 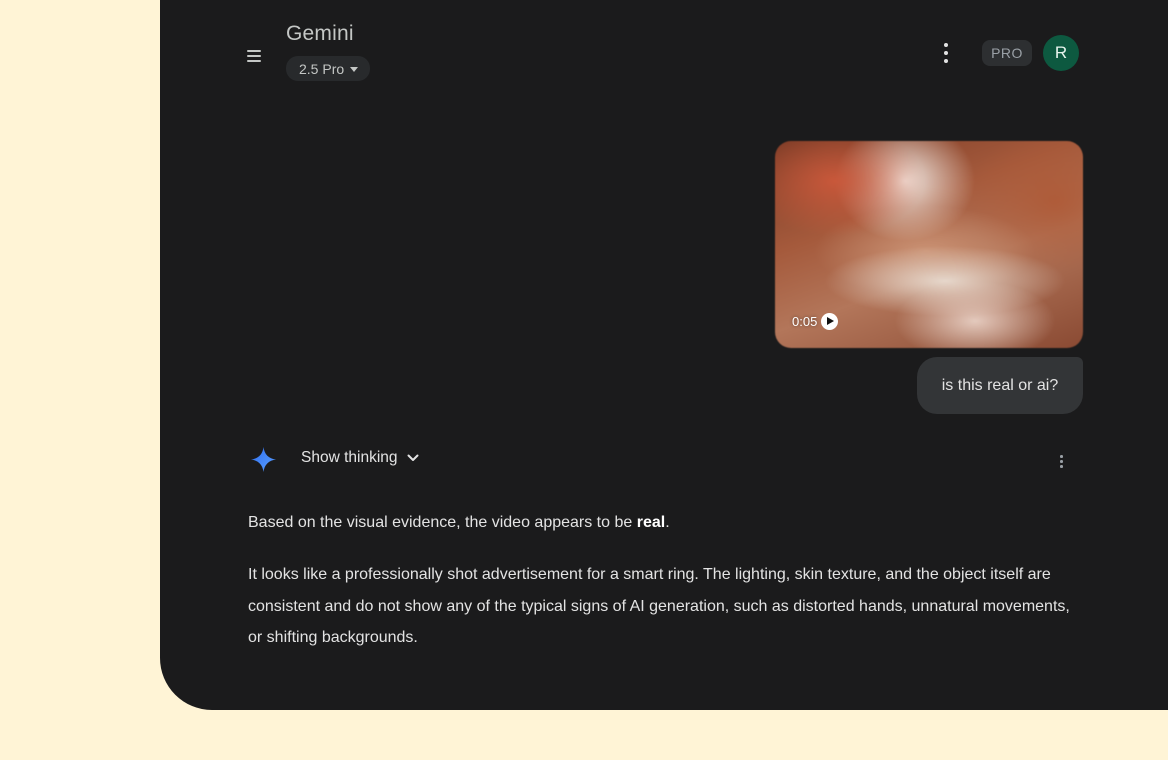 I want to click on model-label: 2.5 Pro, so click(x=322, y=68).